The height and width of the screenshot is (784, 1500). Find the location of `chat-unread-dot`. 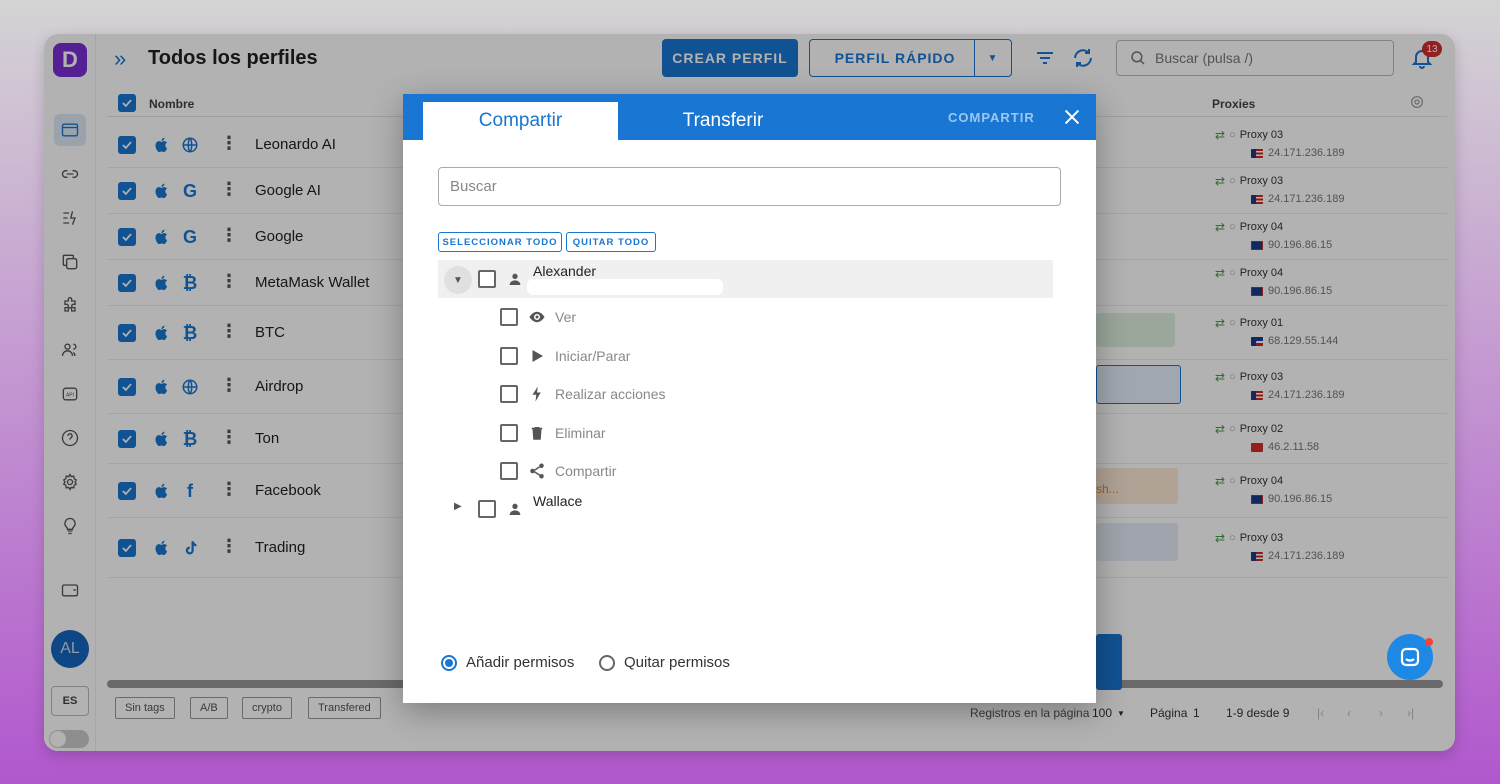

chat-unread-dot is located at coordinates (1429, 642).